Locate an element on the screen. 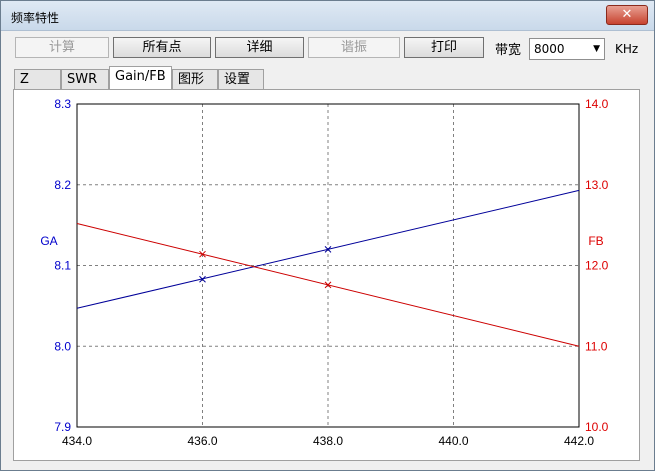  left-y-tick-label: 7.9 is located at coordinates (62, 427).